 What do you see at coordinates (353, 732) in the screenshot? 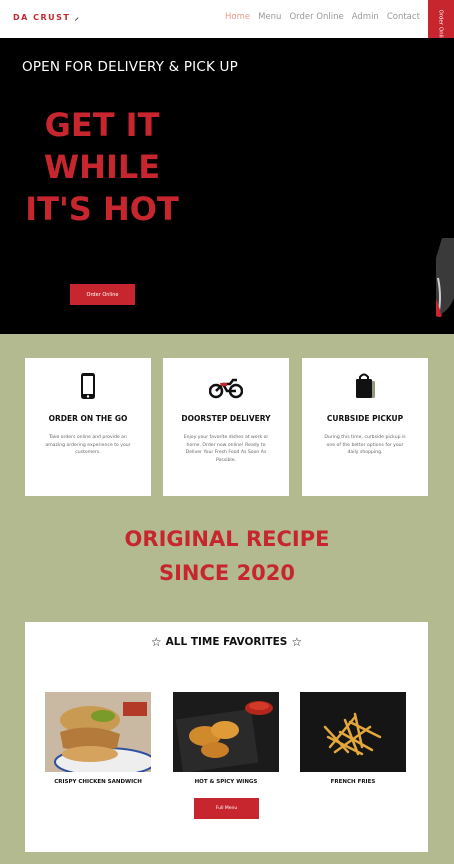
I see `french-fries-image` at bounding box center [353, 732].